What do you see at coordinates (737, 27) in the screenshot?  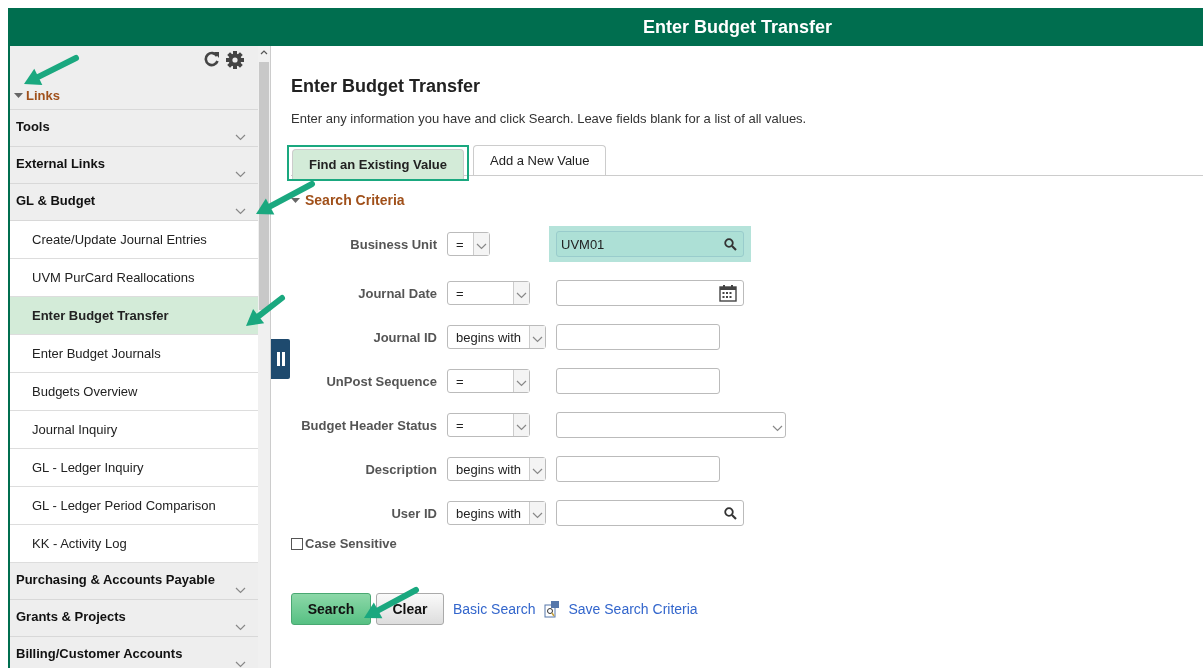 I see `header-title: Enter Budget Transfer` at bounding box center [737, 27].